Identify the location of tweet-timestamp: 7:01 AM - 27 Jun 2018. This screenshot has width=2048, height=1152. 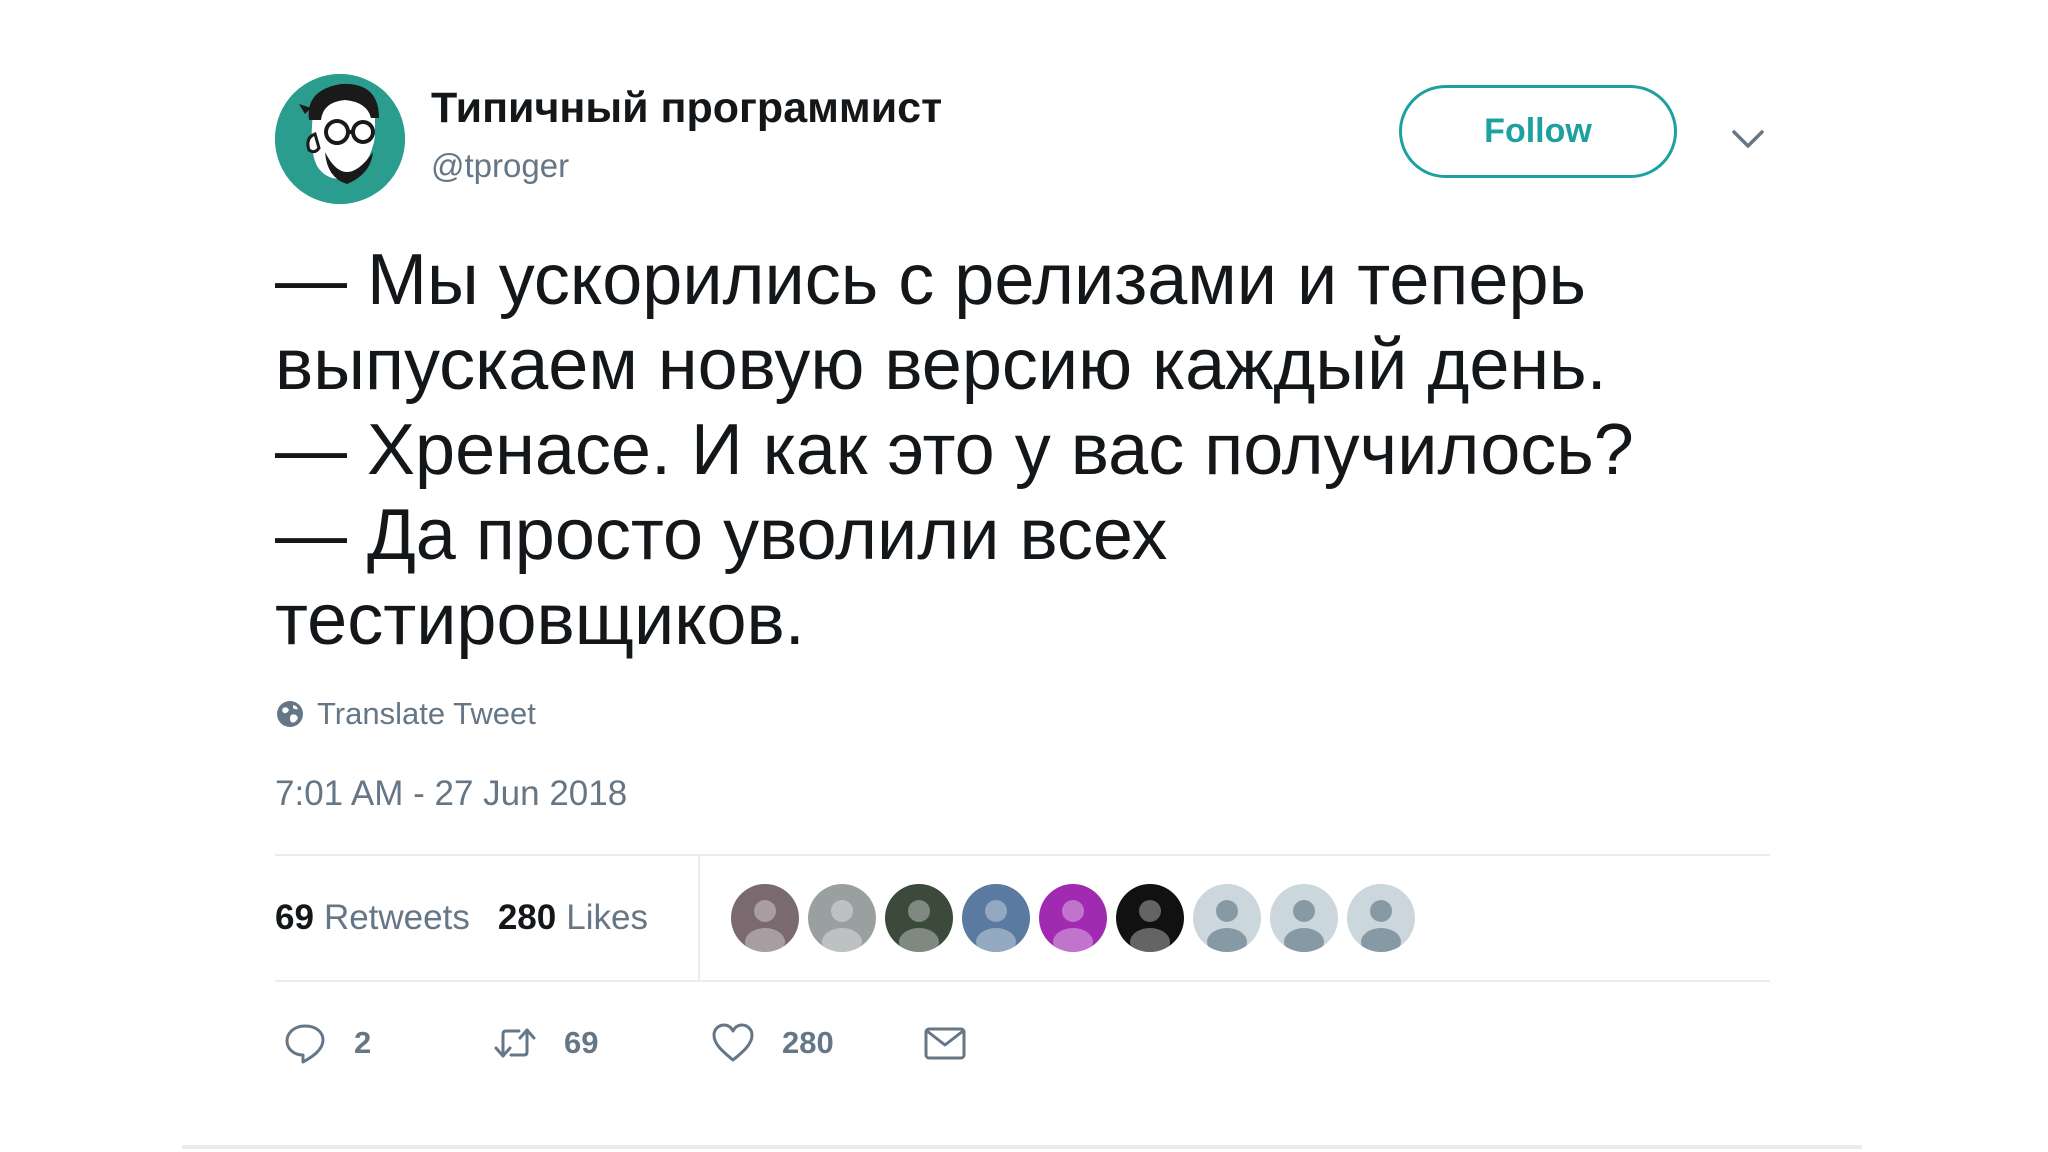
(451, 794).